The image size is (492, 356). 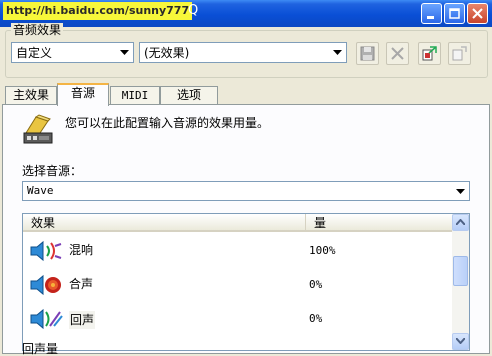 I want to click on export-button, so click(x=429, y=53).